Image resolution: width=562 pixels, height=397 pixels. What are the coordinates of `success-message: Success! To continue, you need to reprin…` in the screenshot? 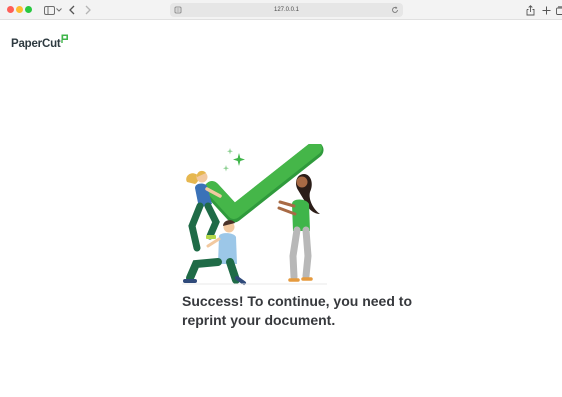 It's located at (297, 310).